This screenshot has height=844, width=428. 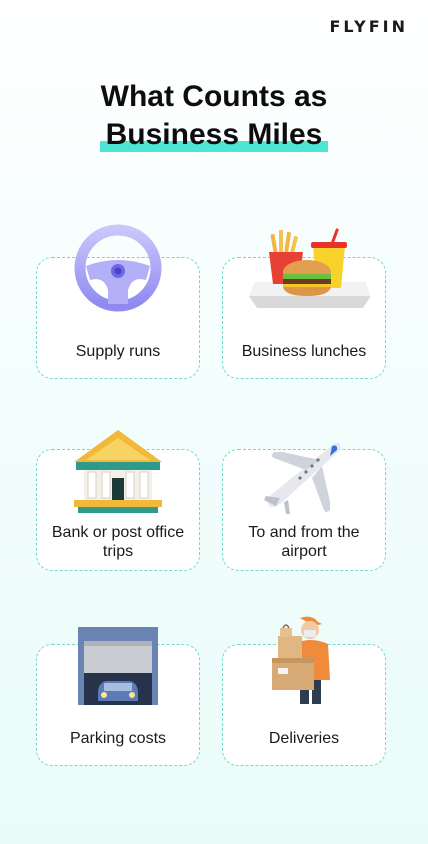 What do you see at coordinates (118, 351) in the screenshot?
I see `card-label: Supply runs` at bounding box center [118, 351].